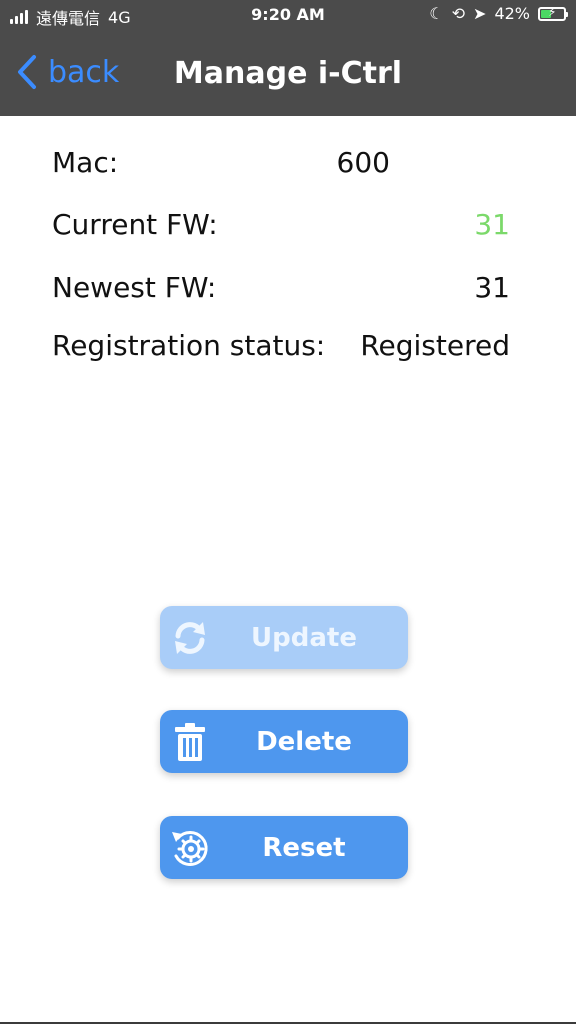 The height and width of the screenshot is (1024, 576). What do you see at coordinates (304, 847) in the screenshot?
I see `reset-label: Reset` at bounding box center [304, 847].